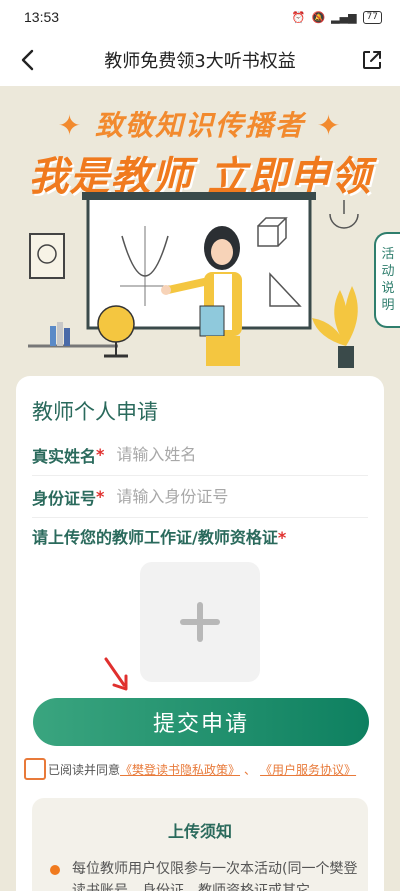 This screenshot has width=400, height=891. I want to click on nav-bar: 教师免费领3大听书权益, so click(200, 60).